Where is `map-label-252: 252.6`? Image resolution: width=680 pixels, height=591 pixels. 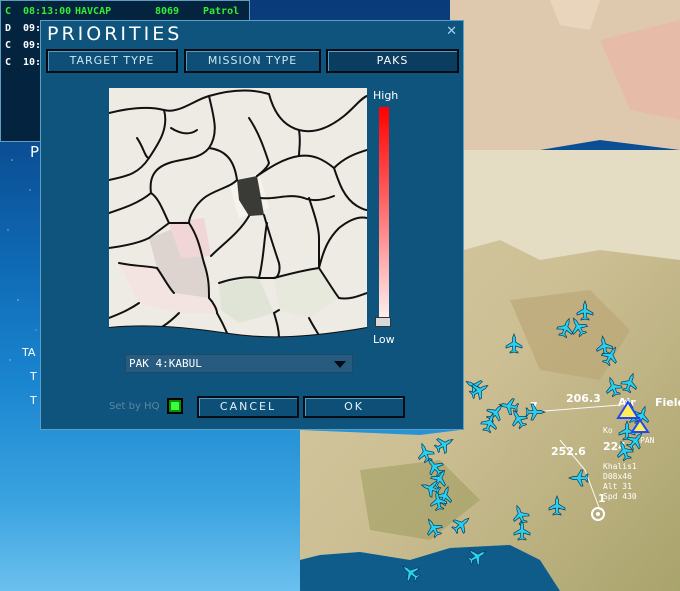
map-label-252: 252.6 is located at coordinates (568, 451).